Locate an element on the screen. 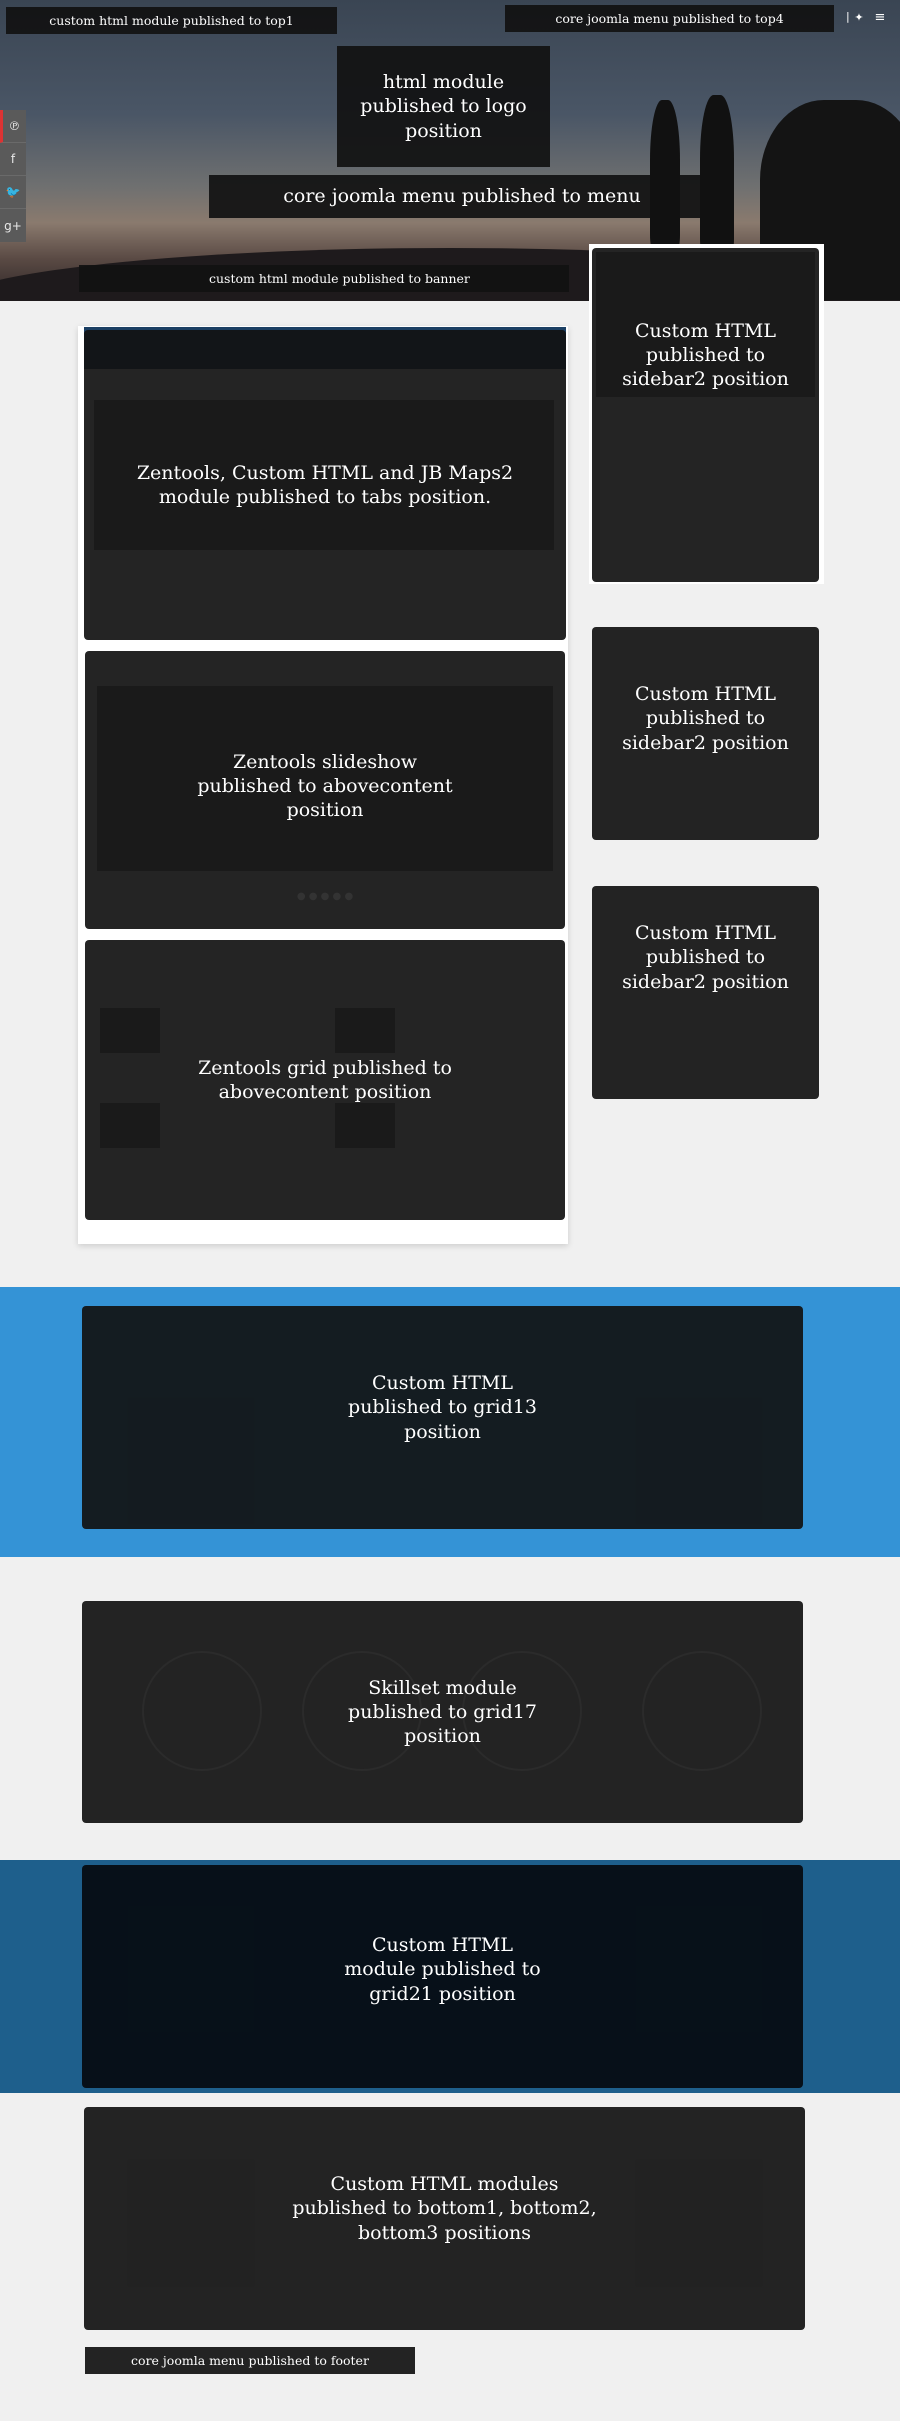 This screenshot has height=2421, width=900. top1-module-label: custom html module published to top1 is located at coordinates (171, 20).